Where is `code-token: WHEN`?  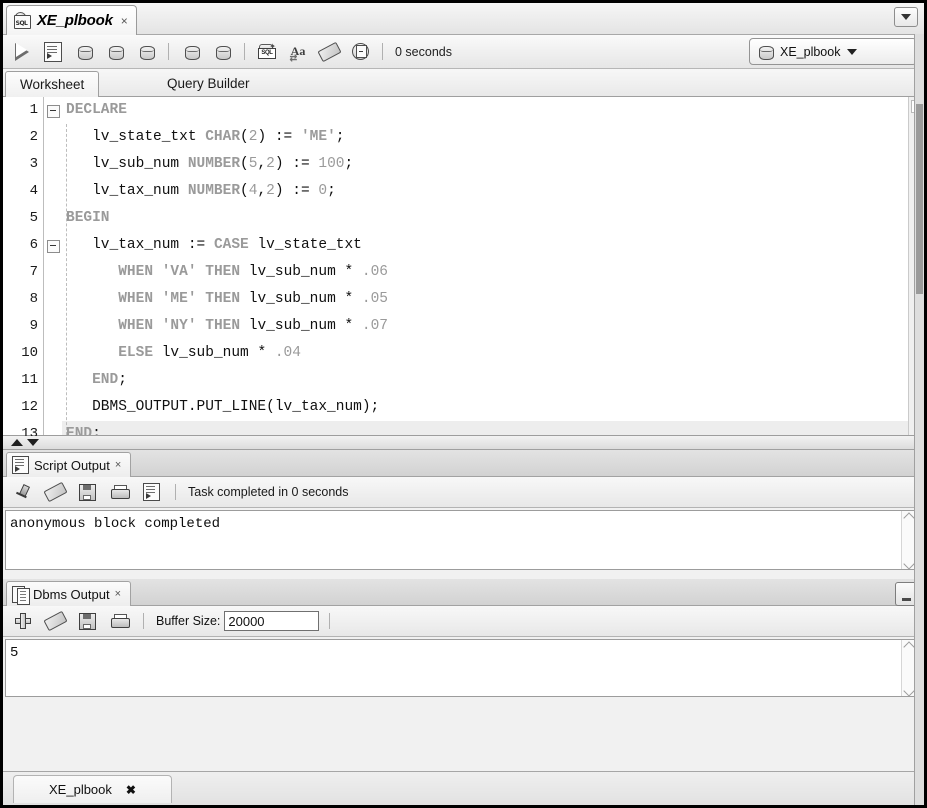 code-token: WHEN is located at coordinates (136, 272).